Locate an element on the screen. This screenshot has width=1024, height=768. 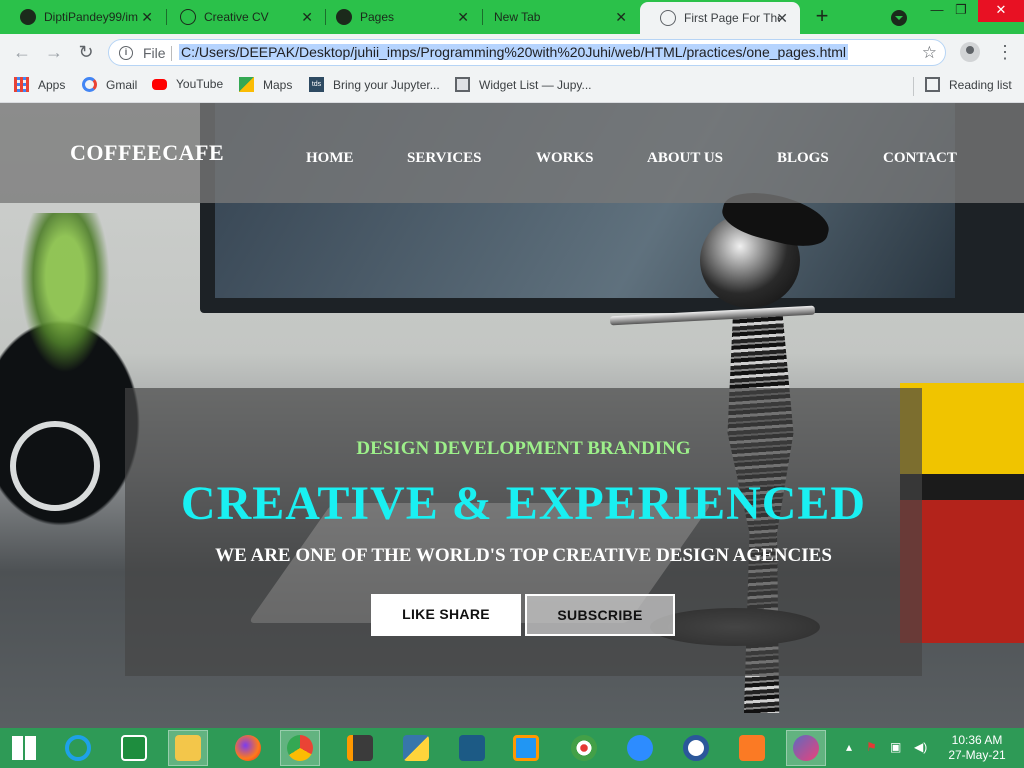
start-button is located at coordinates (24, 748).